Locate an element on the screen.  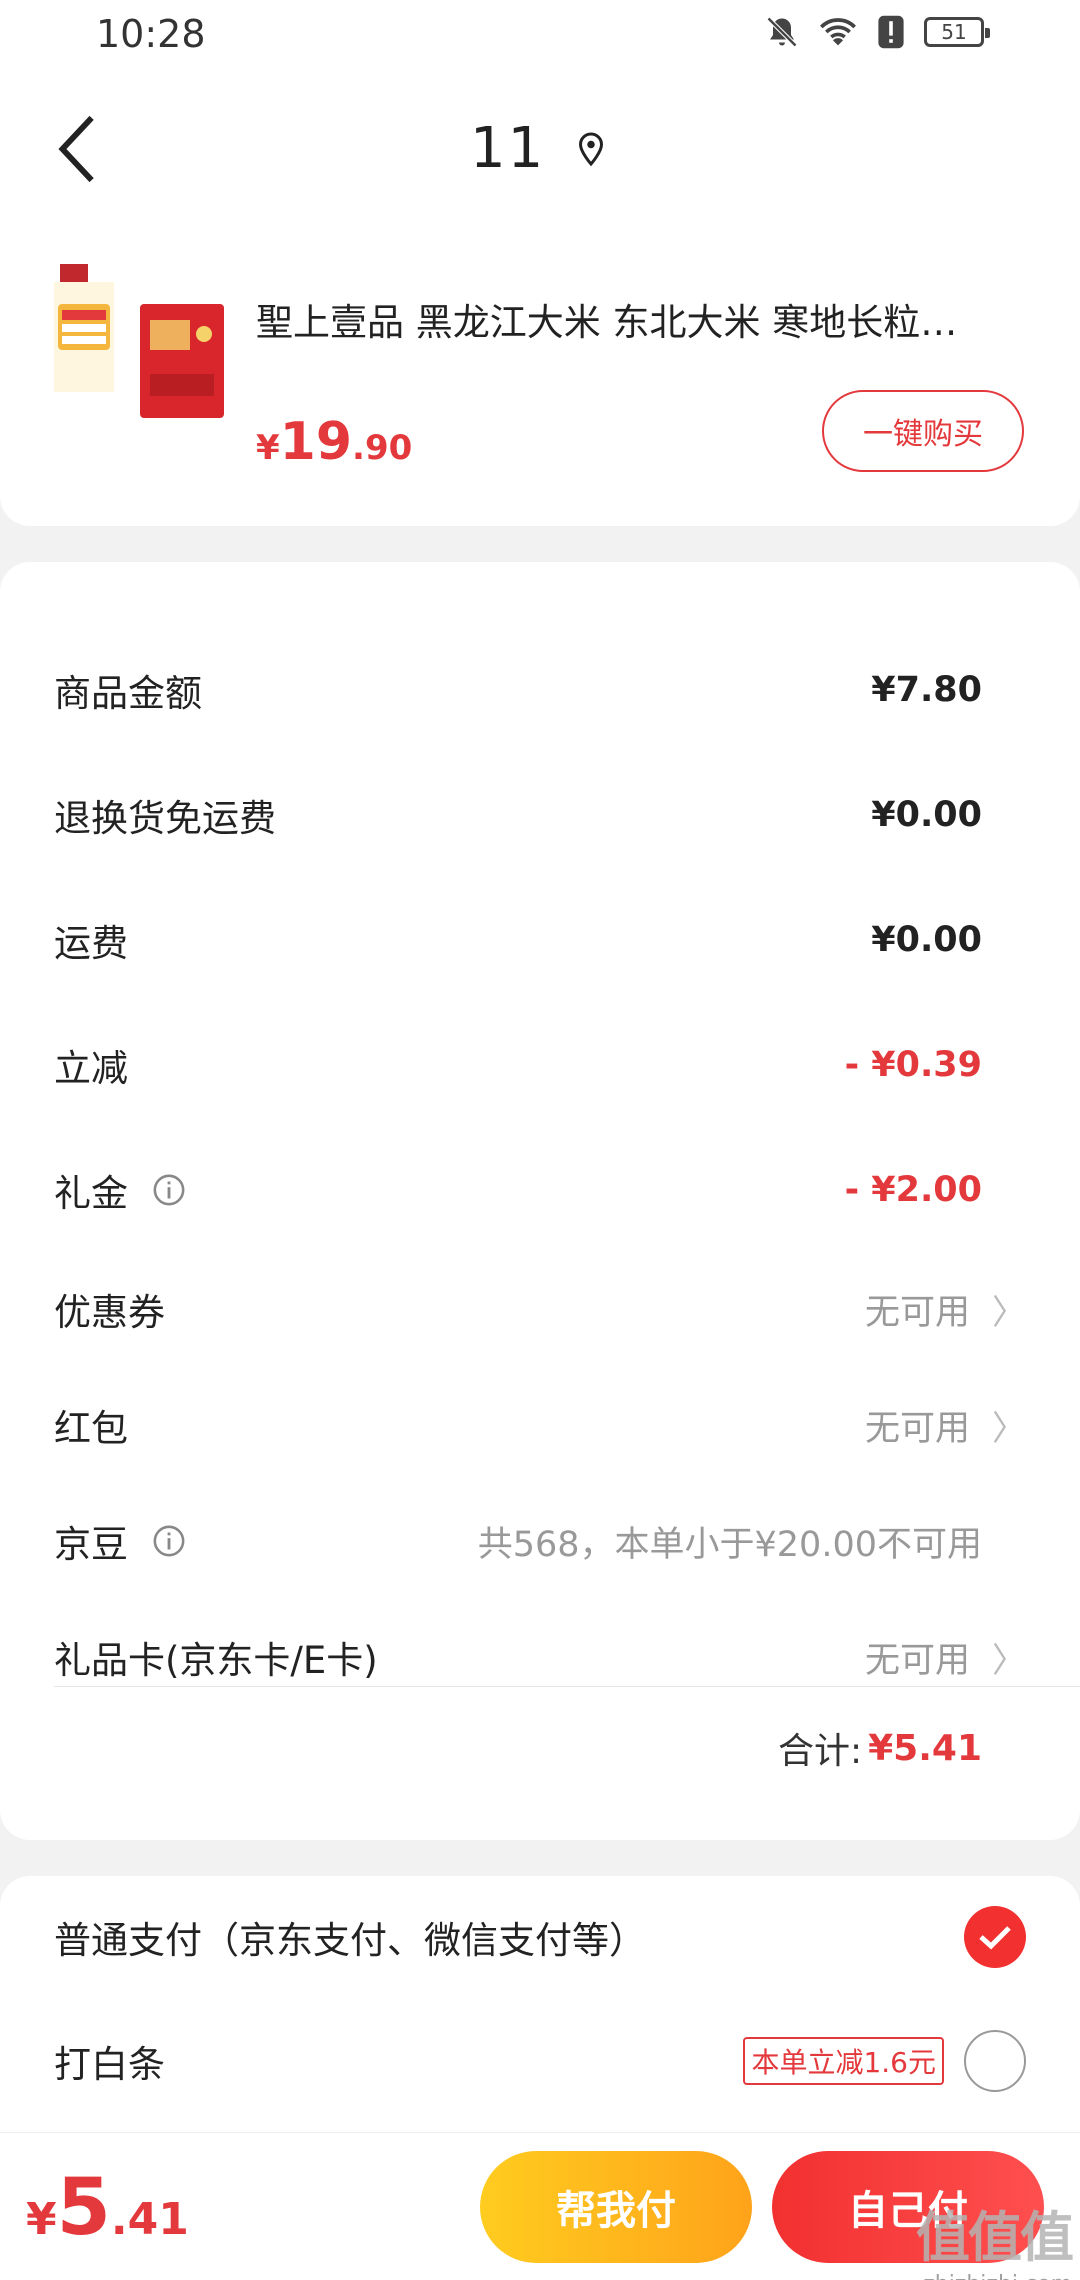
bottom-price-currency: ¥ is located at coordinates (41, 2219).